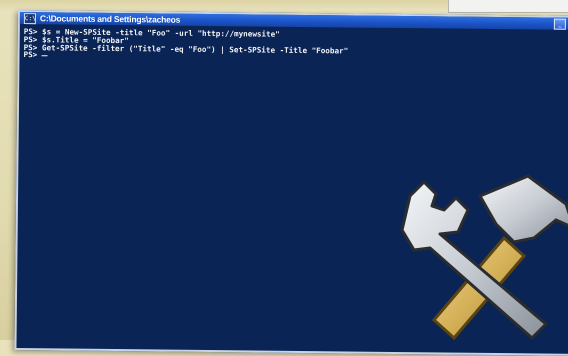 Image resolution: width=568 pixels, height=356 pixels. I want to click on text-cursor, so click(44, 56).